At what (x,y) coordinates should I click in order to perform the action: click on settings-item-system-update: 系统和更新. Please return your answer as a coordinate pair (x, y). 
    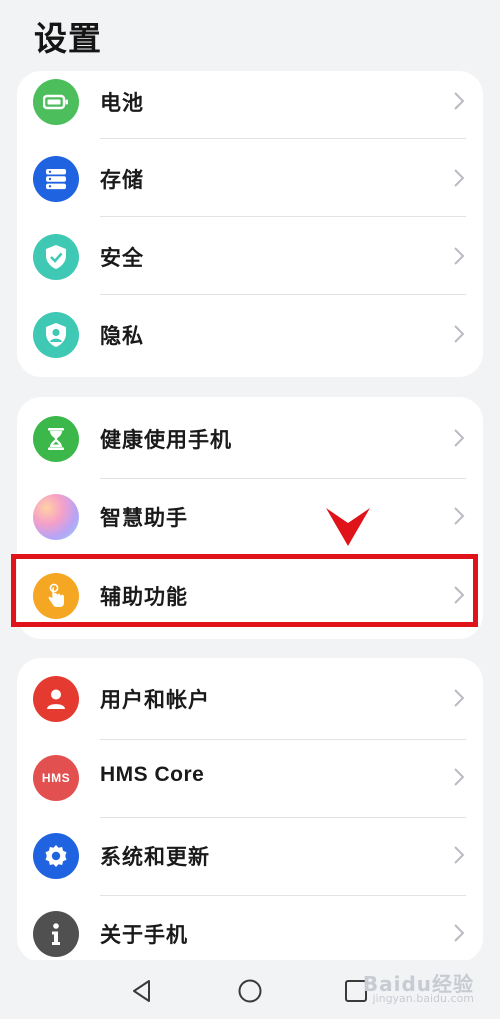
    Looking at the image, I should click on (250, 856).